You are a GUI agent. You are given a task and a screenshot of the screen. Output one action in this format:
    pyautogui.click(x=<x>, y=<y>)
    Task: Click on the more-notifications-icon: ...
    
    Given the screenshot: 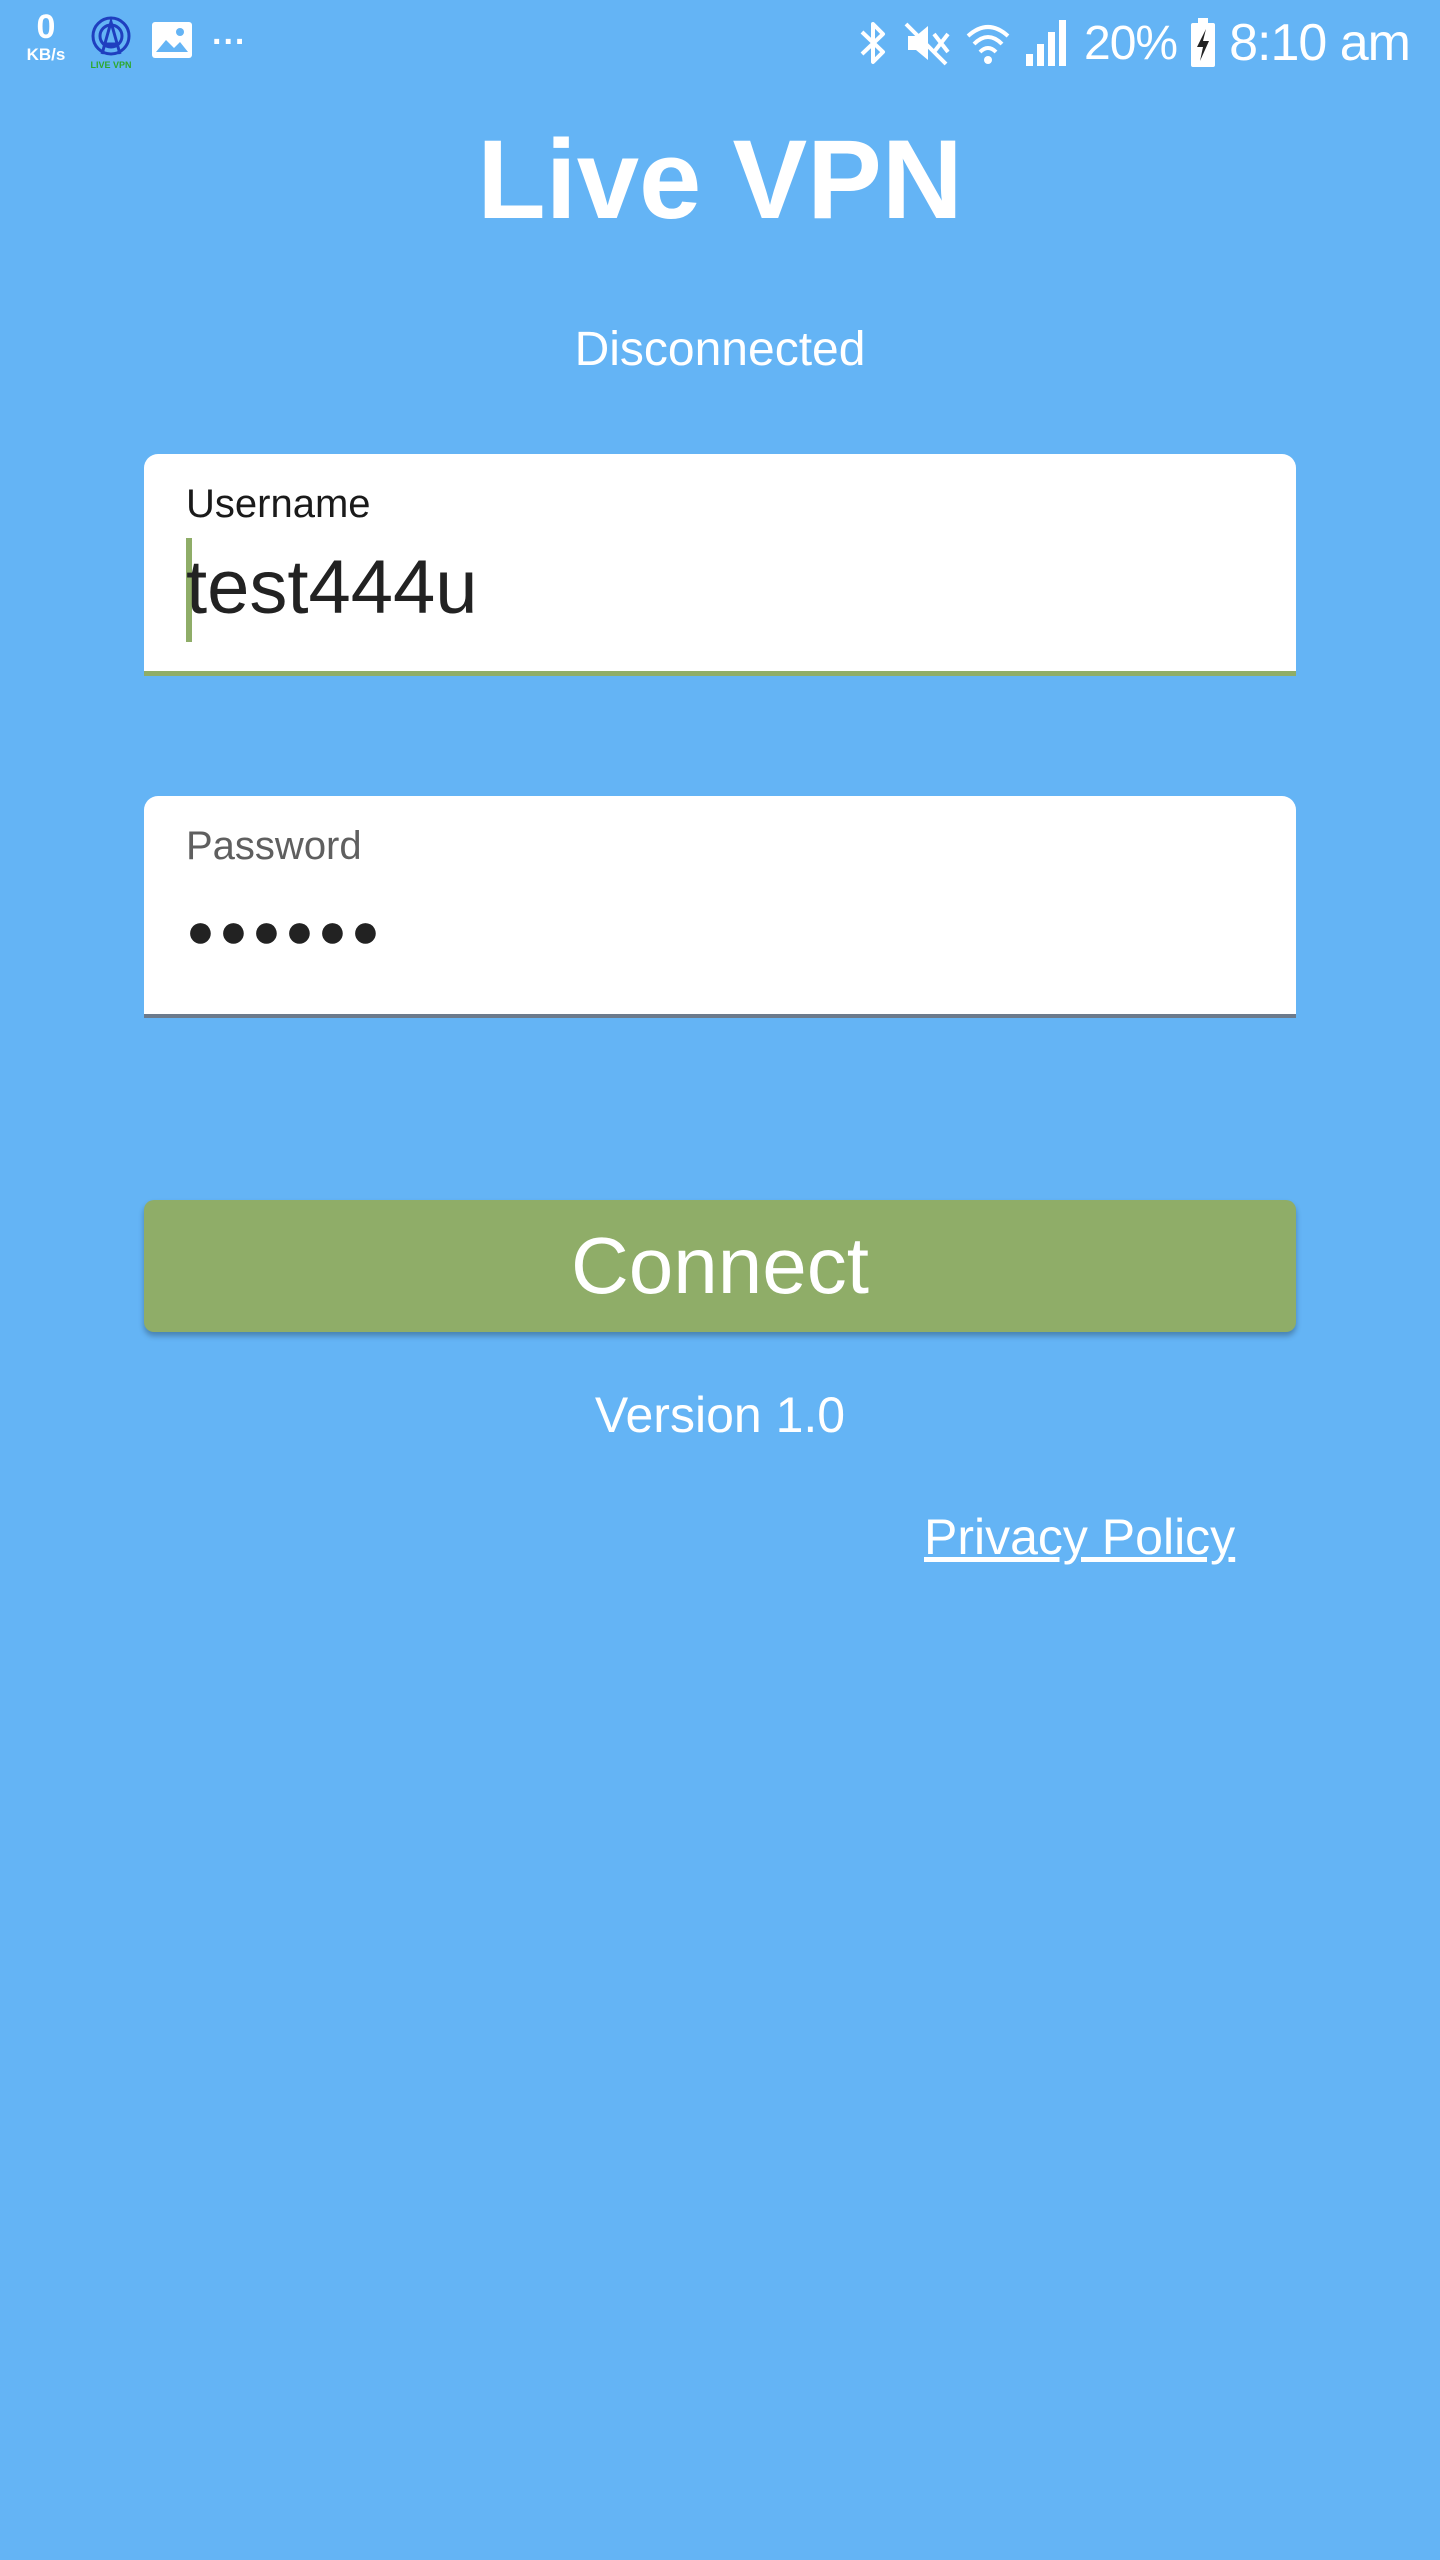 What is the action you would take?
    pyautogui.click(x=229, y=33)
    